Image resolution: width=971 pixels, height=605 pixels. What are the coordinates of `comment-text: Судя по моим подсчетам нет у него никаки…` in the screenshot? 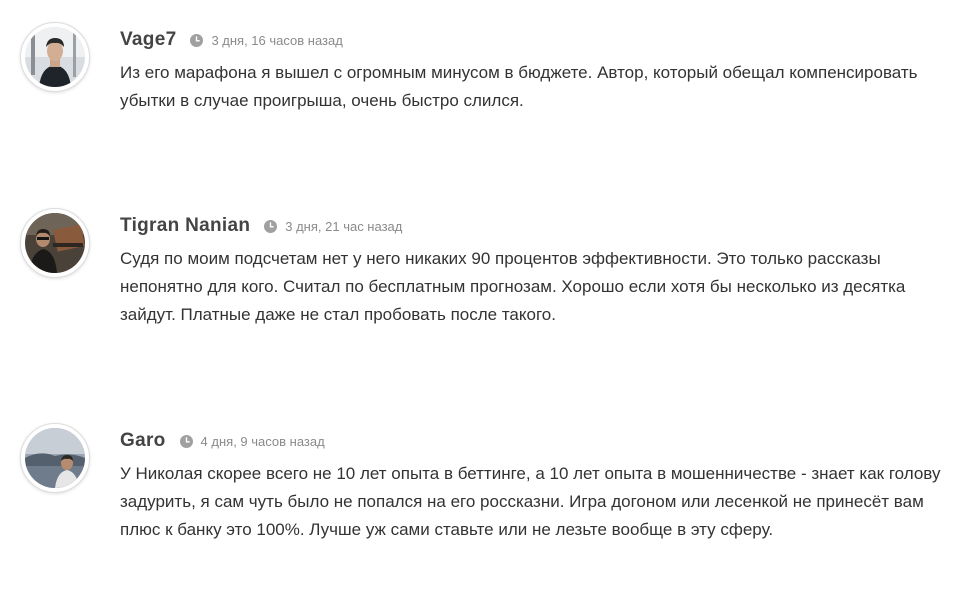 It's located at (513, 286).